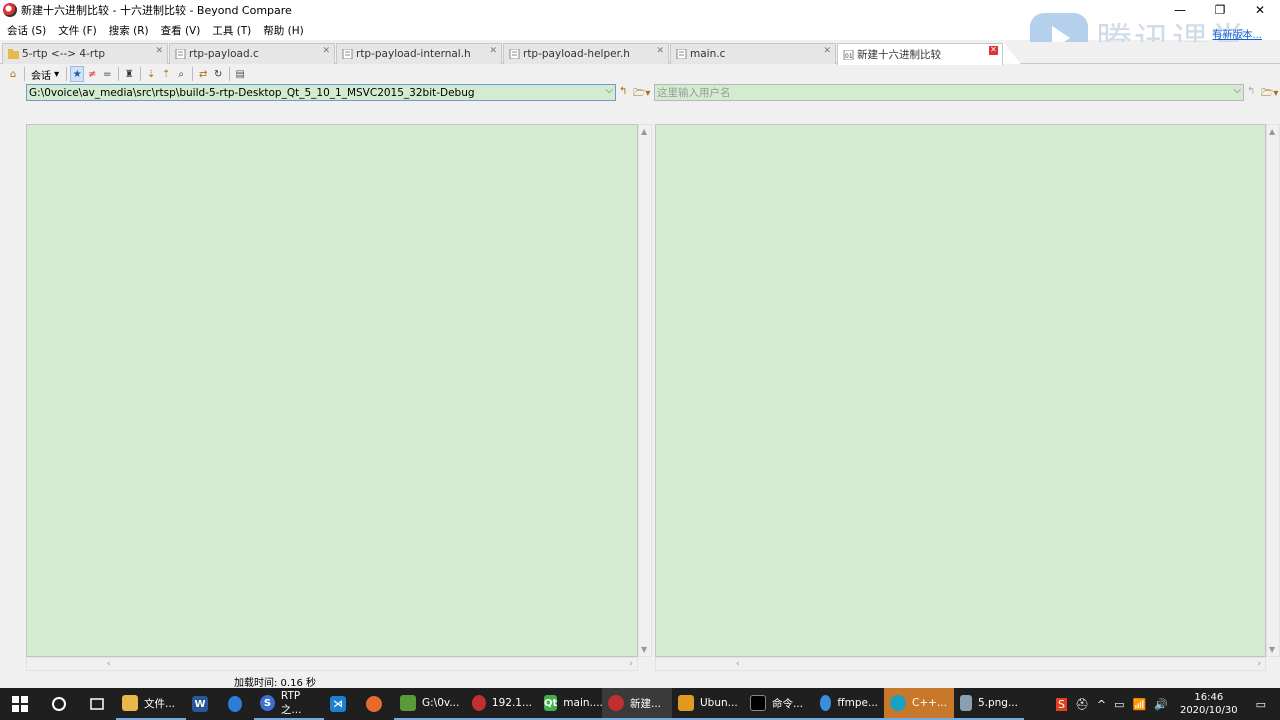  Describe the element at coordinates (282, 30) in the screenshot. I see `menu-help: 帮助 (H)` at that location.